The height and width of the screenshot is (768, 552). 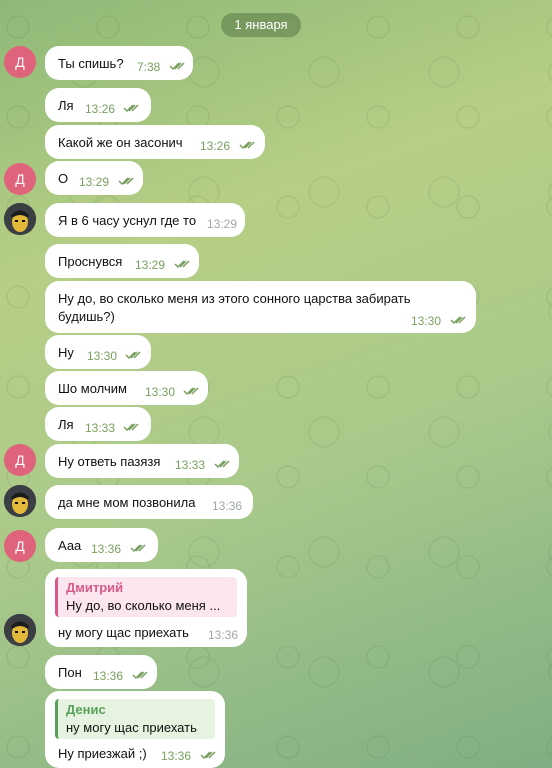 I want to click on message-bubble: Пон 13:36, so click(x=101, y=672).